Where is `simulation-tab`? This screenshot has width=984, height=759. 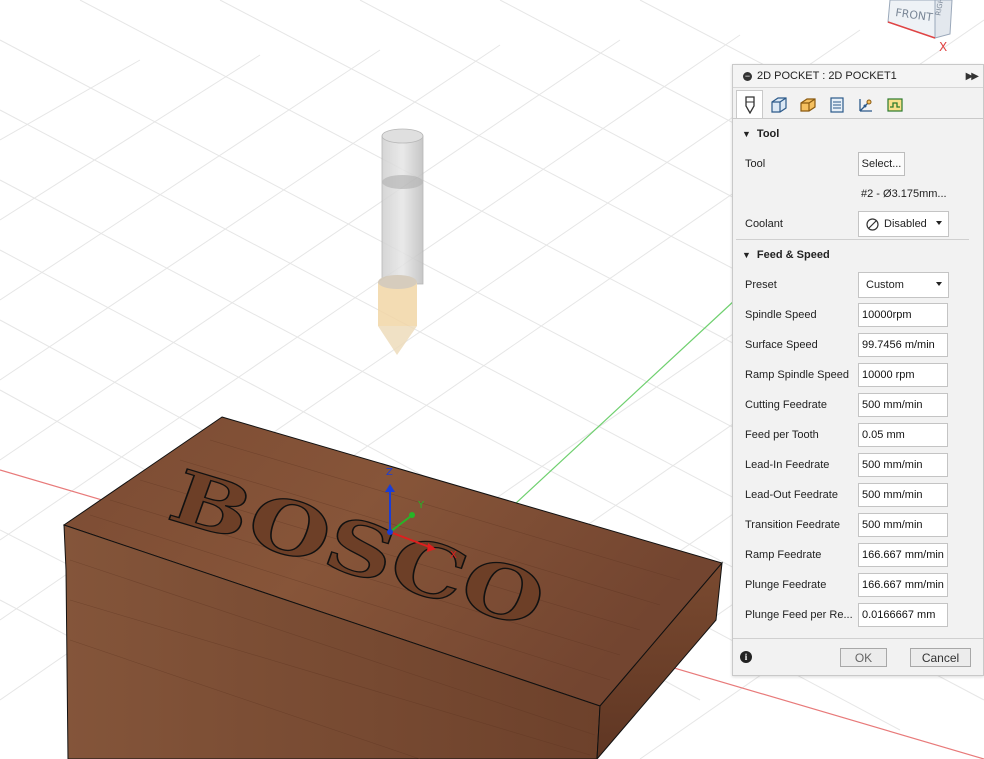
simulation-tab is located at coordinates (894, 105).